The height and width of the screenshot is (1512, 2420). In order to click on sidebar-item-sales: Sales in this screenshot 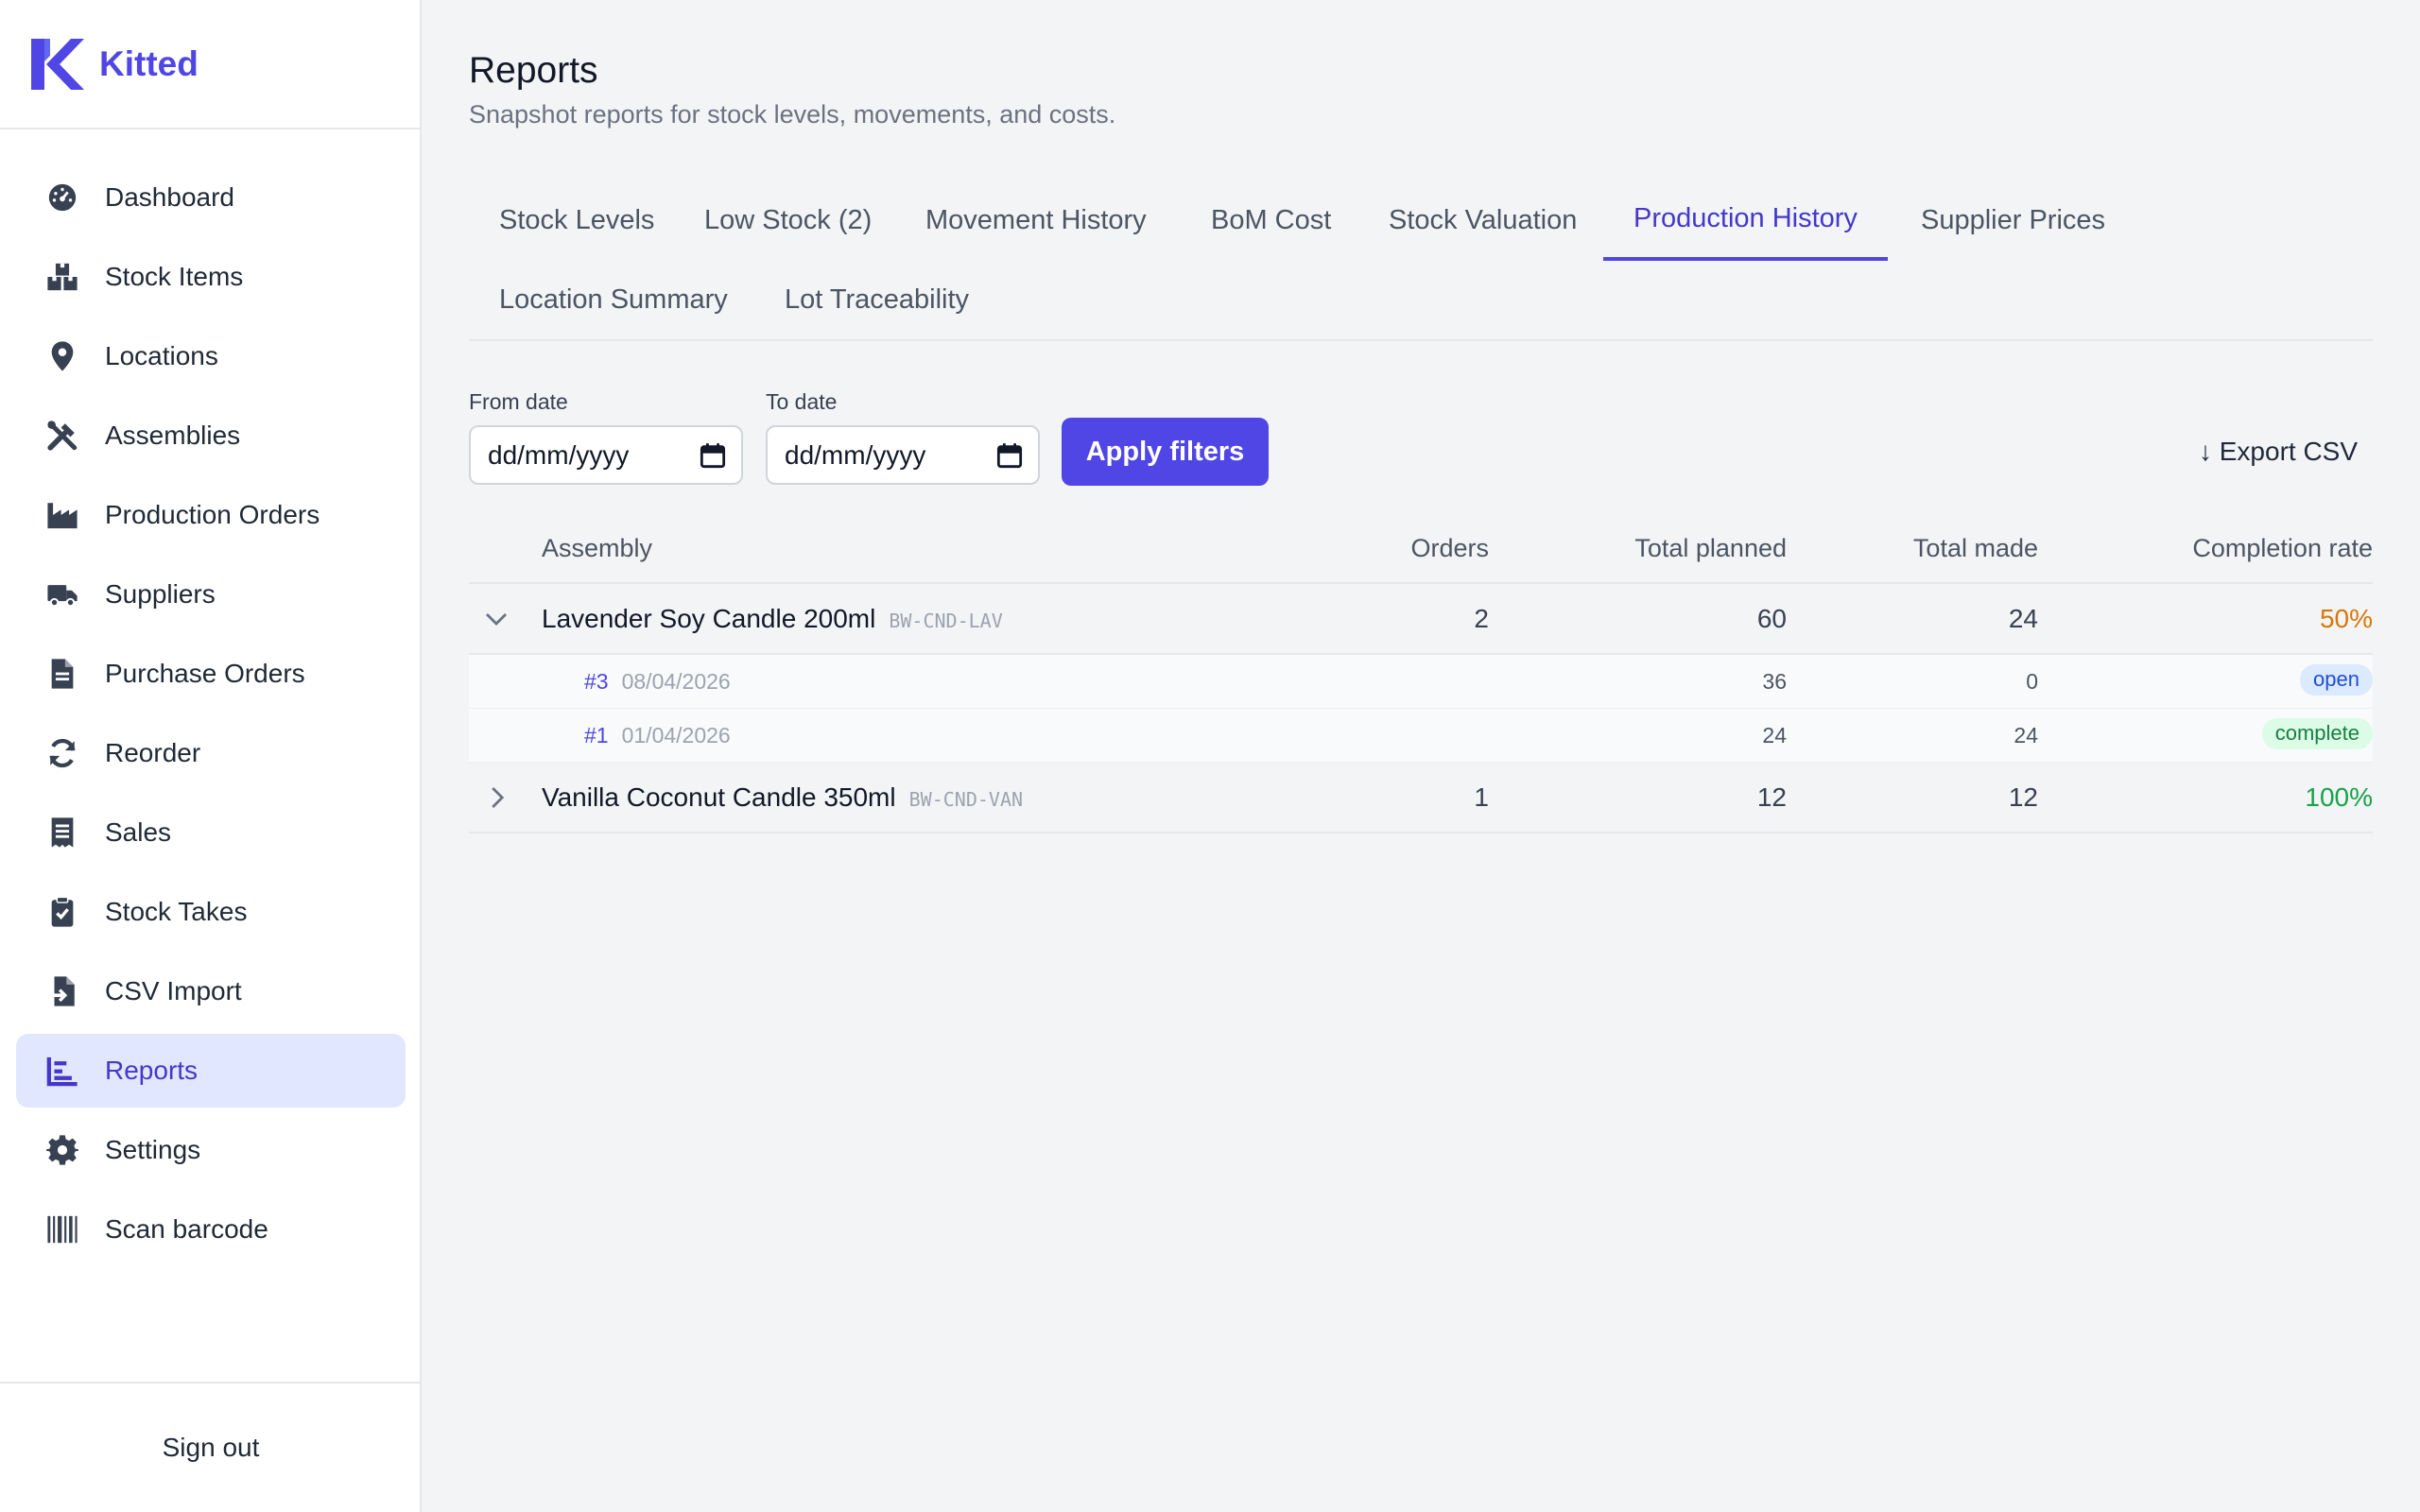, I will do `click(211, 832)`.